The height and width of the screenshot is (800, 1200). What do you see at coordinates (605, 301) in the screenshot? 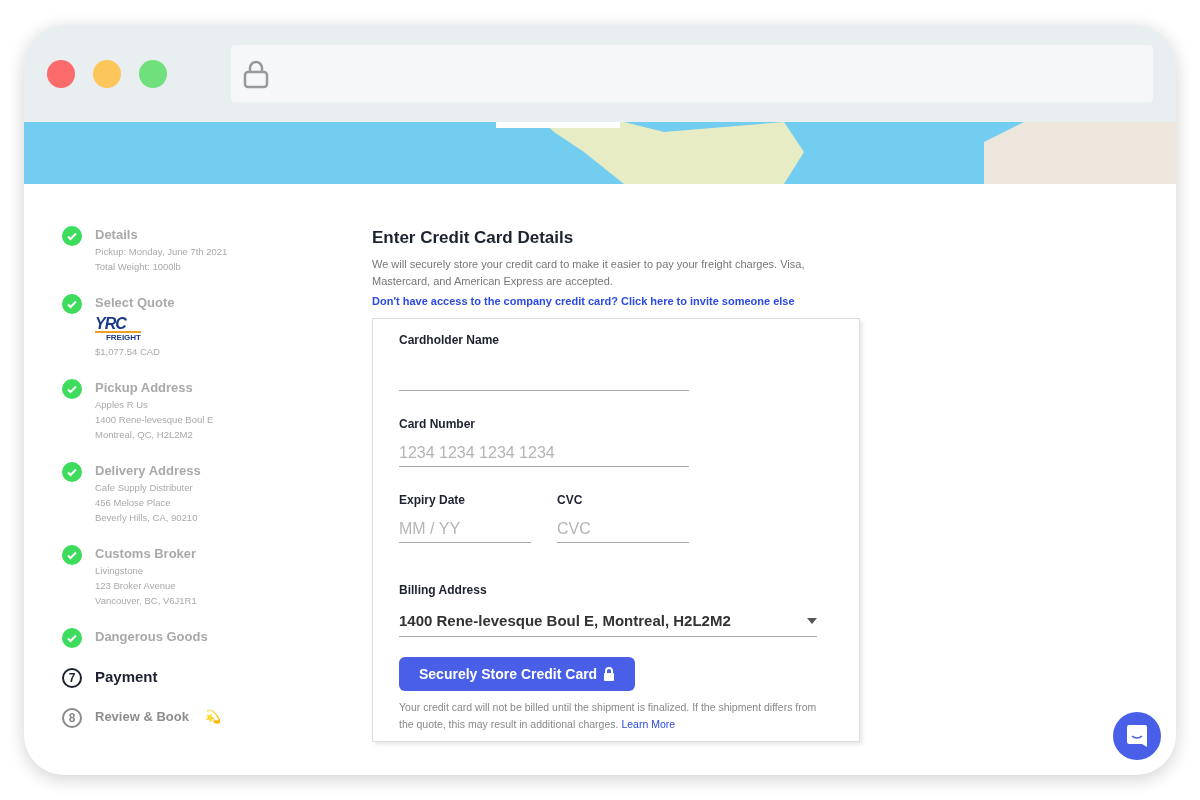
I see `invite-link: Don't have access to the company credit card? Click here to invite someone else` at bounding box center [605, 301].